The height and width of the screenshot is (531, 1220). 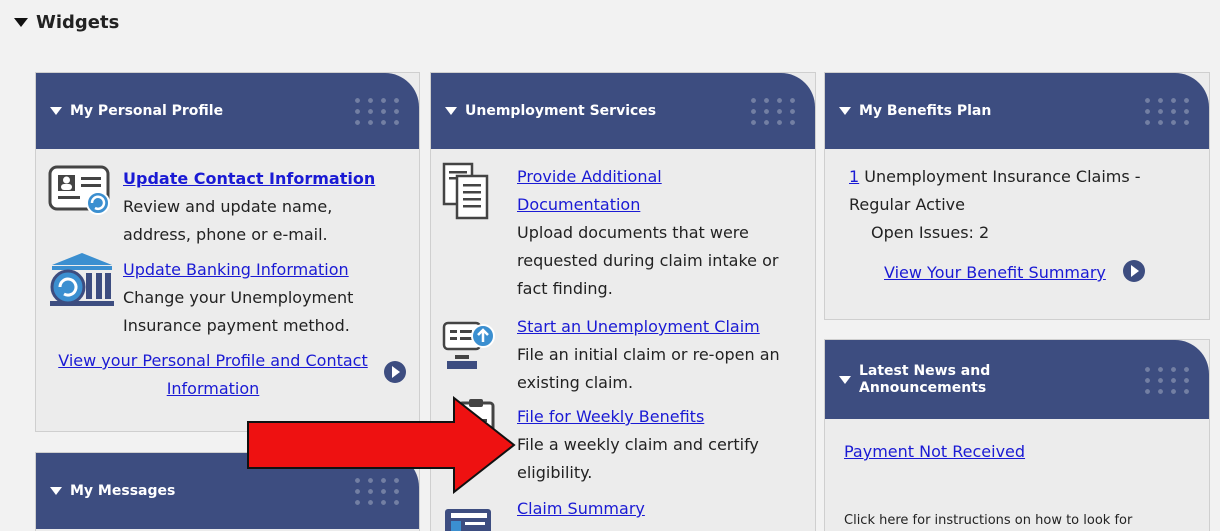 I want to click on update-contact-desc-1: Review and update name,, so click(x=228, y=206).